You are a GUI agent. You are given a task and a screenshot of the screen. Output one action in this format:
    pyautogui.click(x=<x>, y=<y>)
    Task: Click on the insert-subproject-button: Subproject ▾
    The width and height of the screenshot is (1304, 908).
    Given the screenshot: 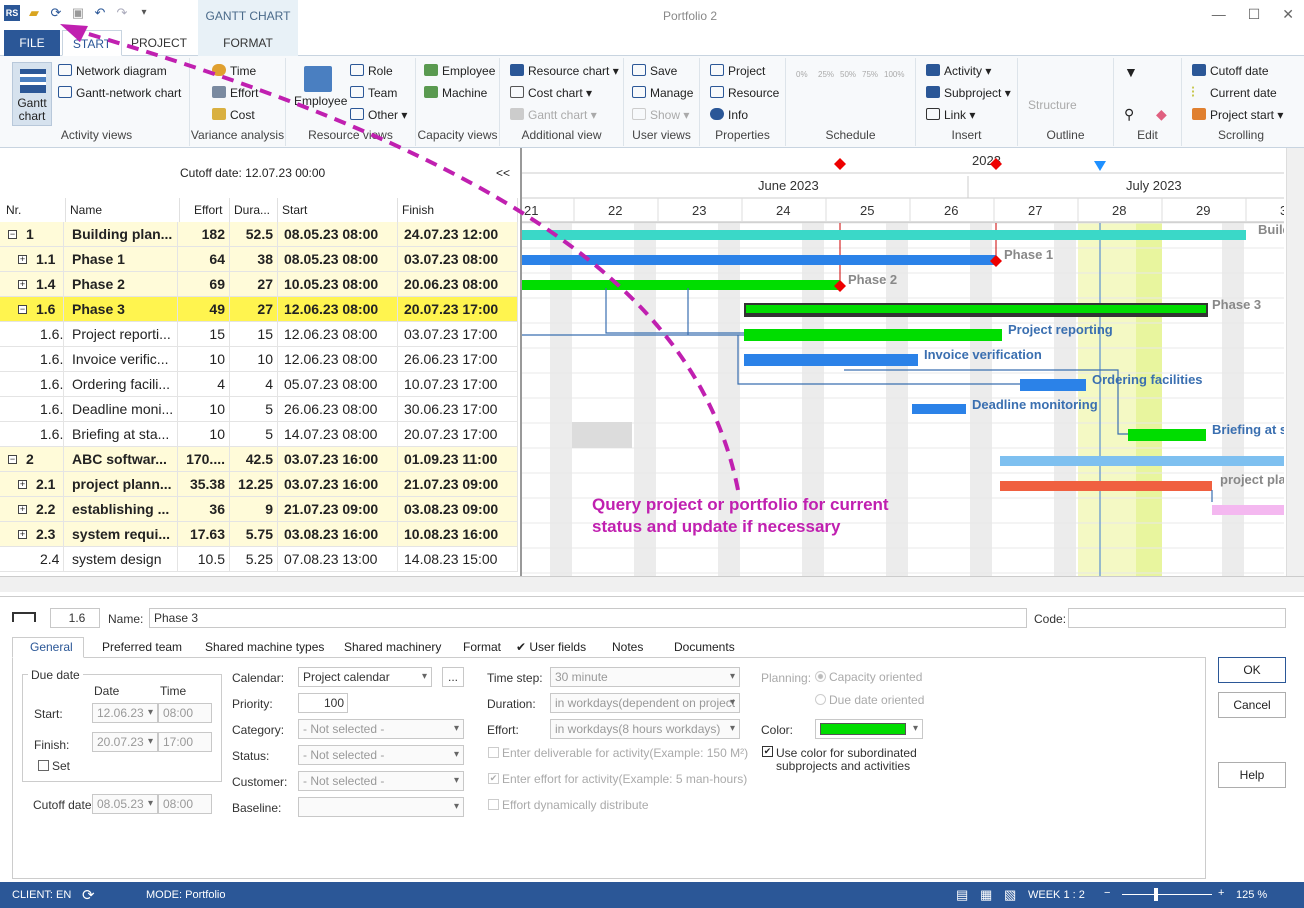 What is the action you would take?
    pyautogui.click(x=968, y=93)
    